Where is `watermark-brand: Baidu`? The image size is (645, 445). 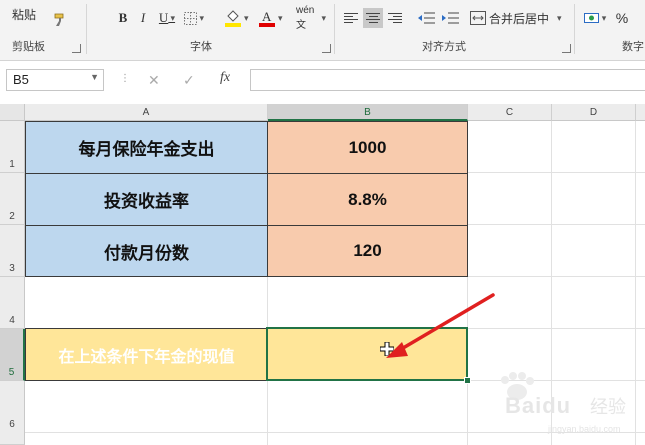 watermark-brand: Baidu is located at coordinates (538, 405).